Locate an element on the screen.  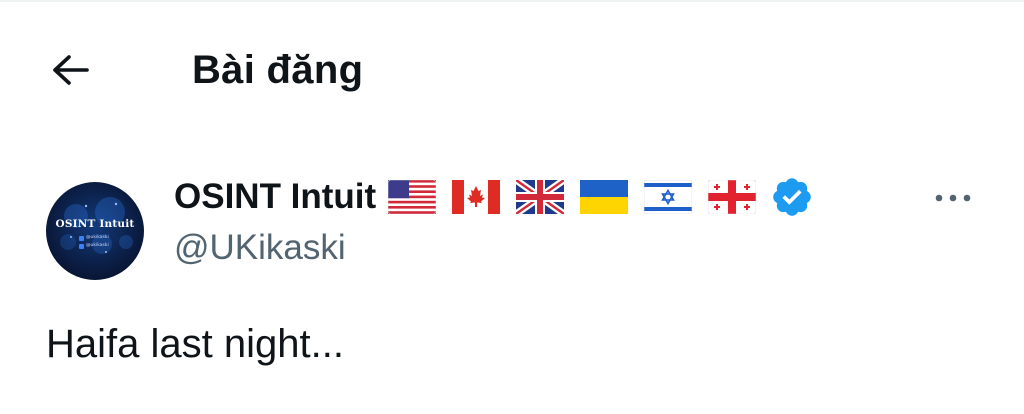
more-options-button is located at coordinates (953, 198).